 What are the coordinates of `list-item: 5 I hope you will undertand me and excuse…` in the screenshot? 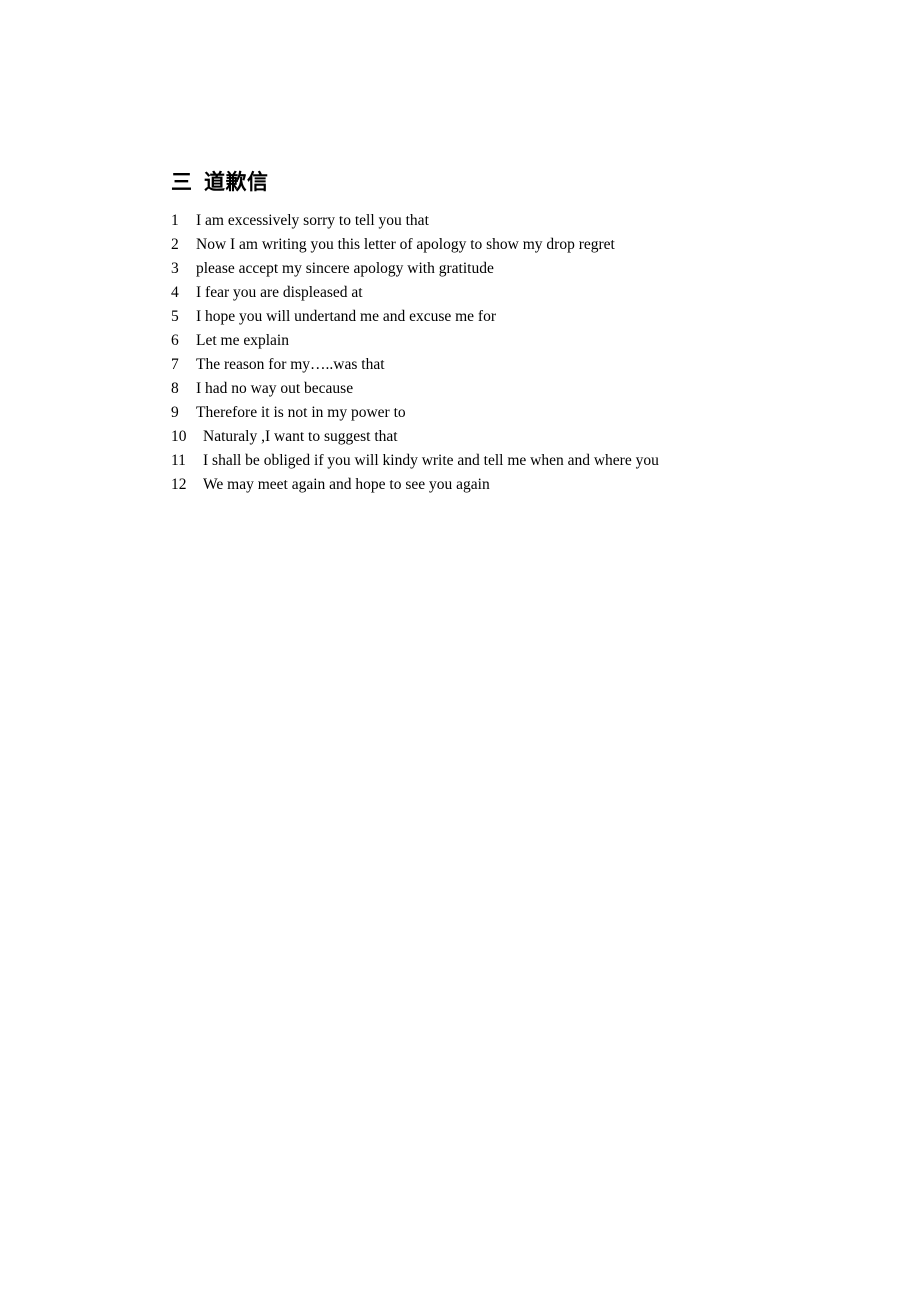 It's located at (491, 317).